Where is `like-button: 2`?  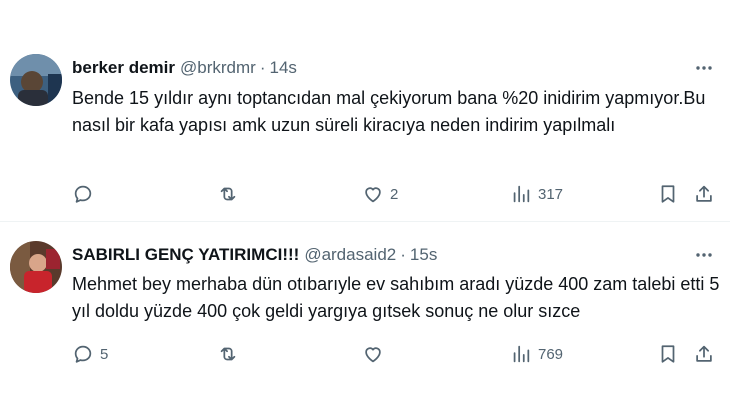
like-button: 2 is located at coordinates (380, 194).